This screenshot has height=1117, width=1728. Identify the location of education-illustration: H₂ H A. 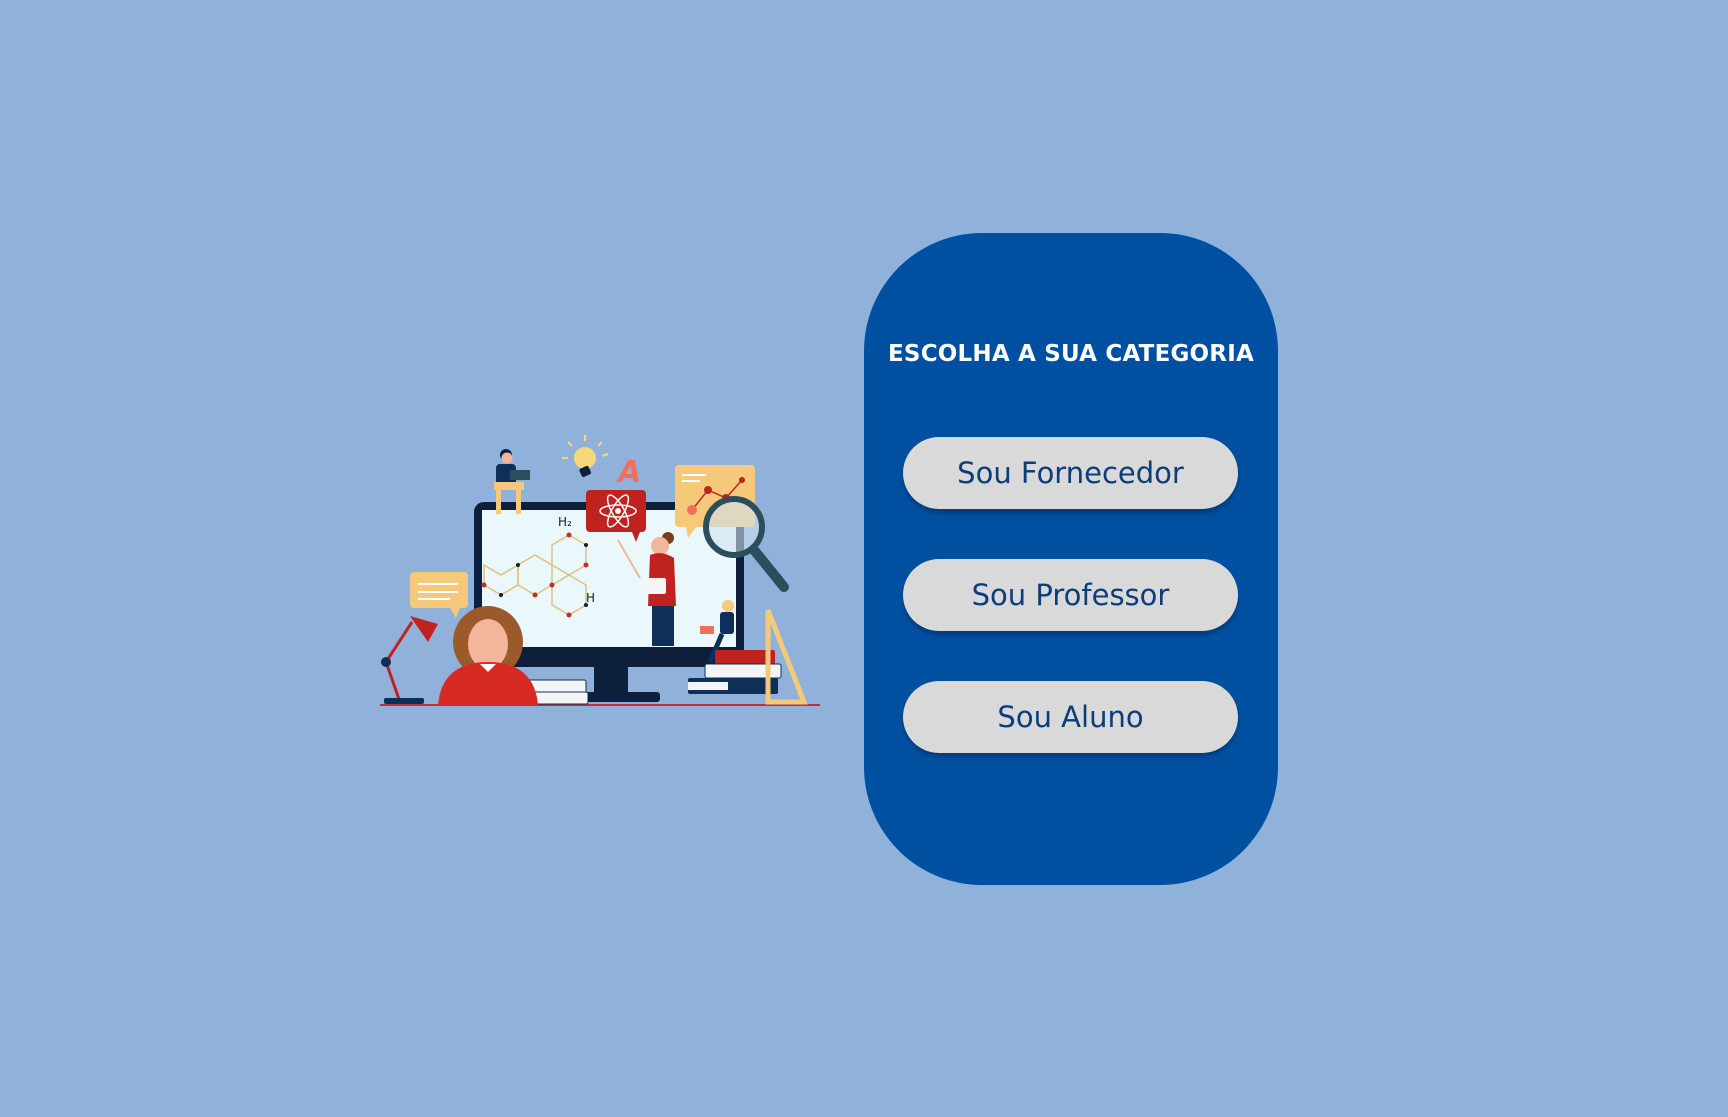
(600, 572).